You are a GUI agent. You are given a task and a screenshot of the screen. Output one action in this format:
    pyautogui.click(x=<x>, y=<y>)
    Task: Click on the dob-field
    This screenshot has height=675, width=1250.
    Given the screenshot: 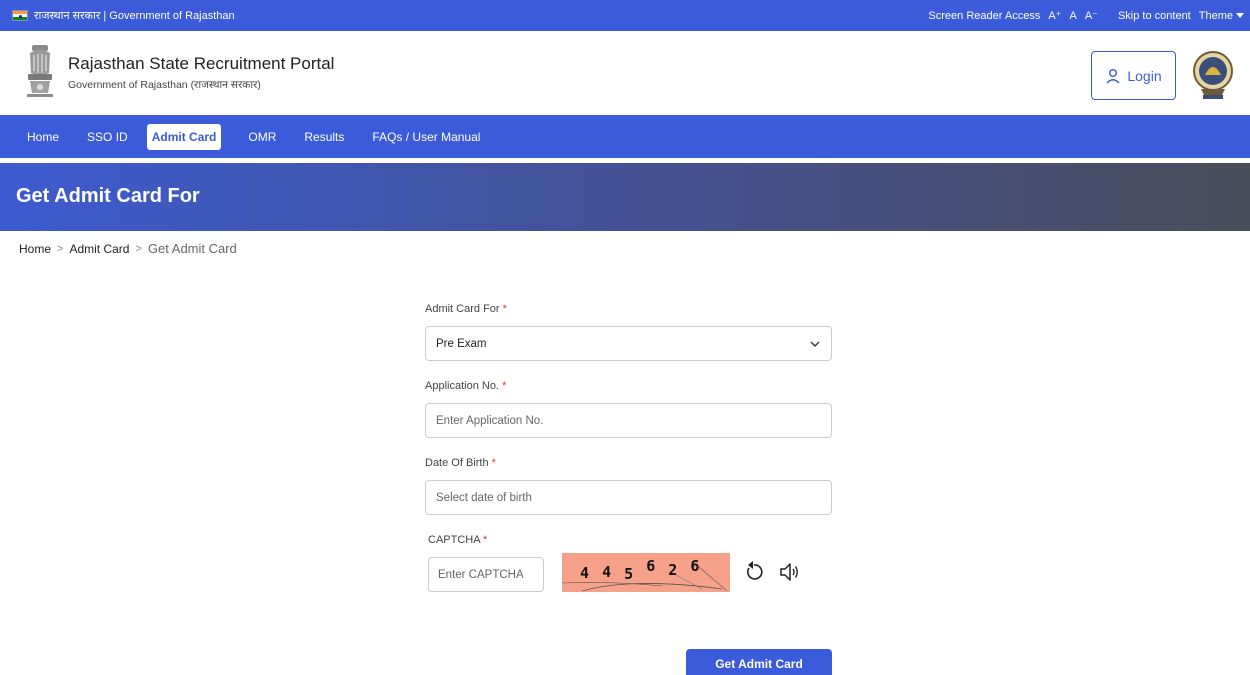 What is the action you would take?
    pyautogui.click(x=628, y=497)
    